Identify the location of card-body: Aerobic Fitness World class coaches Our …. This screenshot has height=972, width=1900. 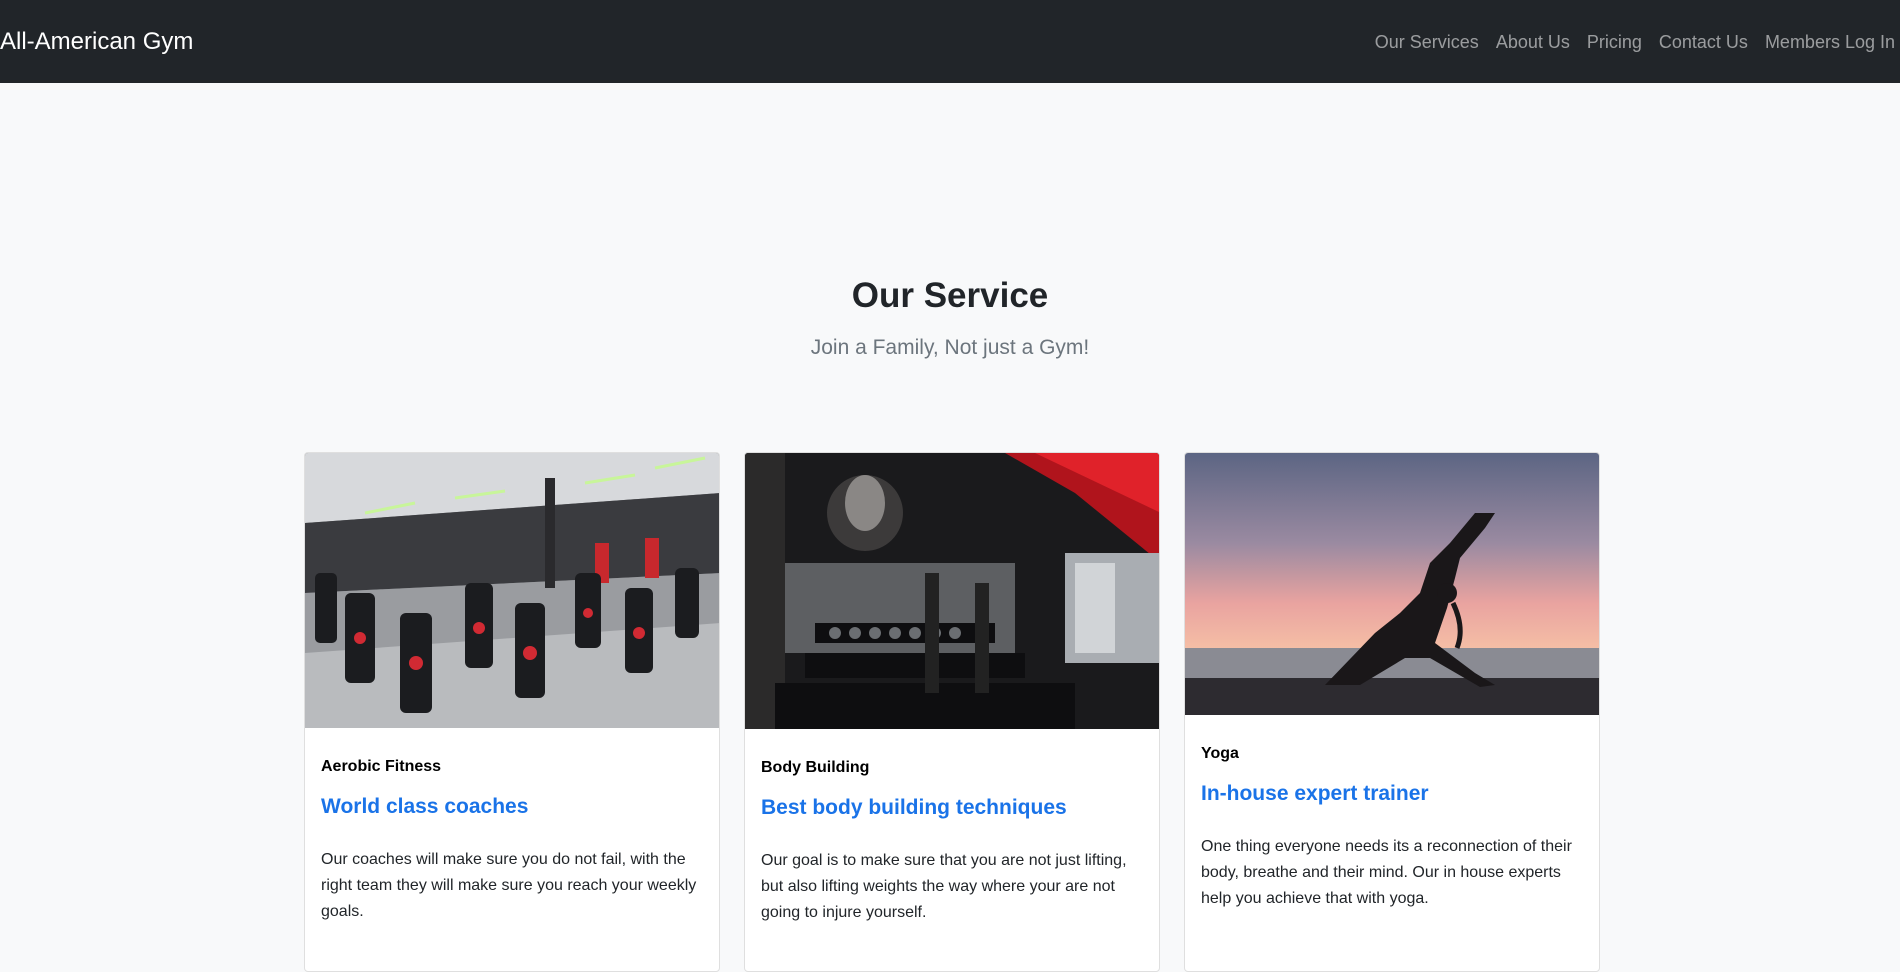
(512, 840).